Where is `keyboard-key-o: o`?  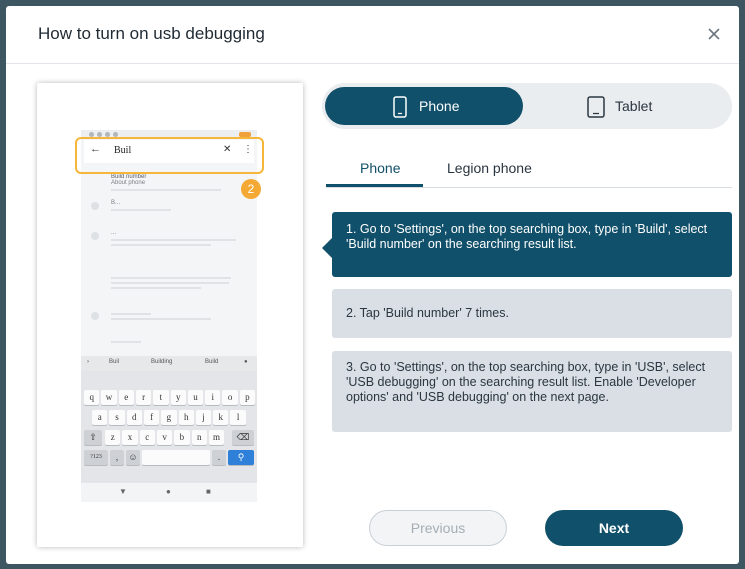 keyboard-key-o: o is located at coordinates (230, 397).